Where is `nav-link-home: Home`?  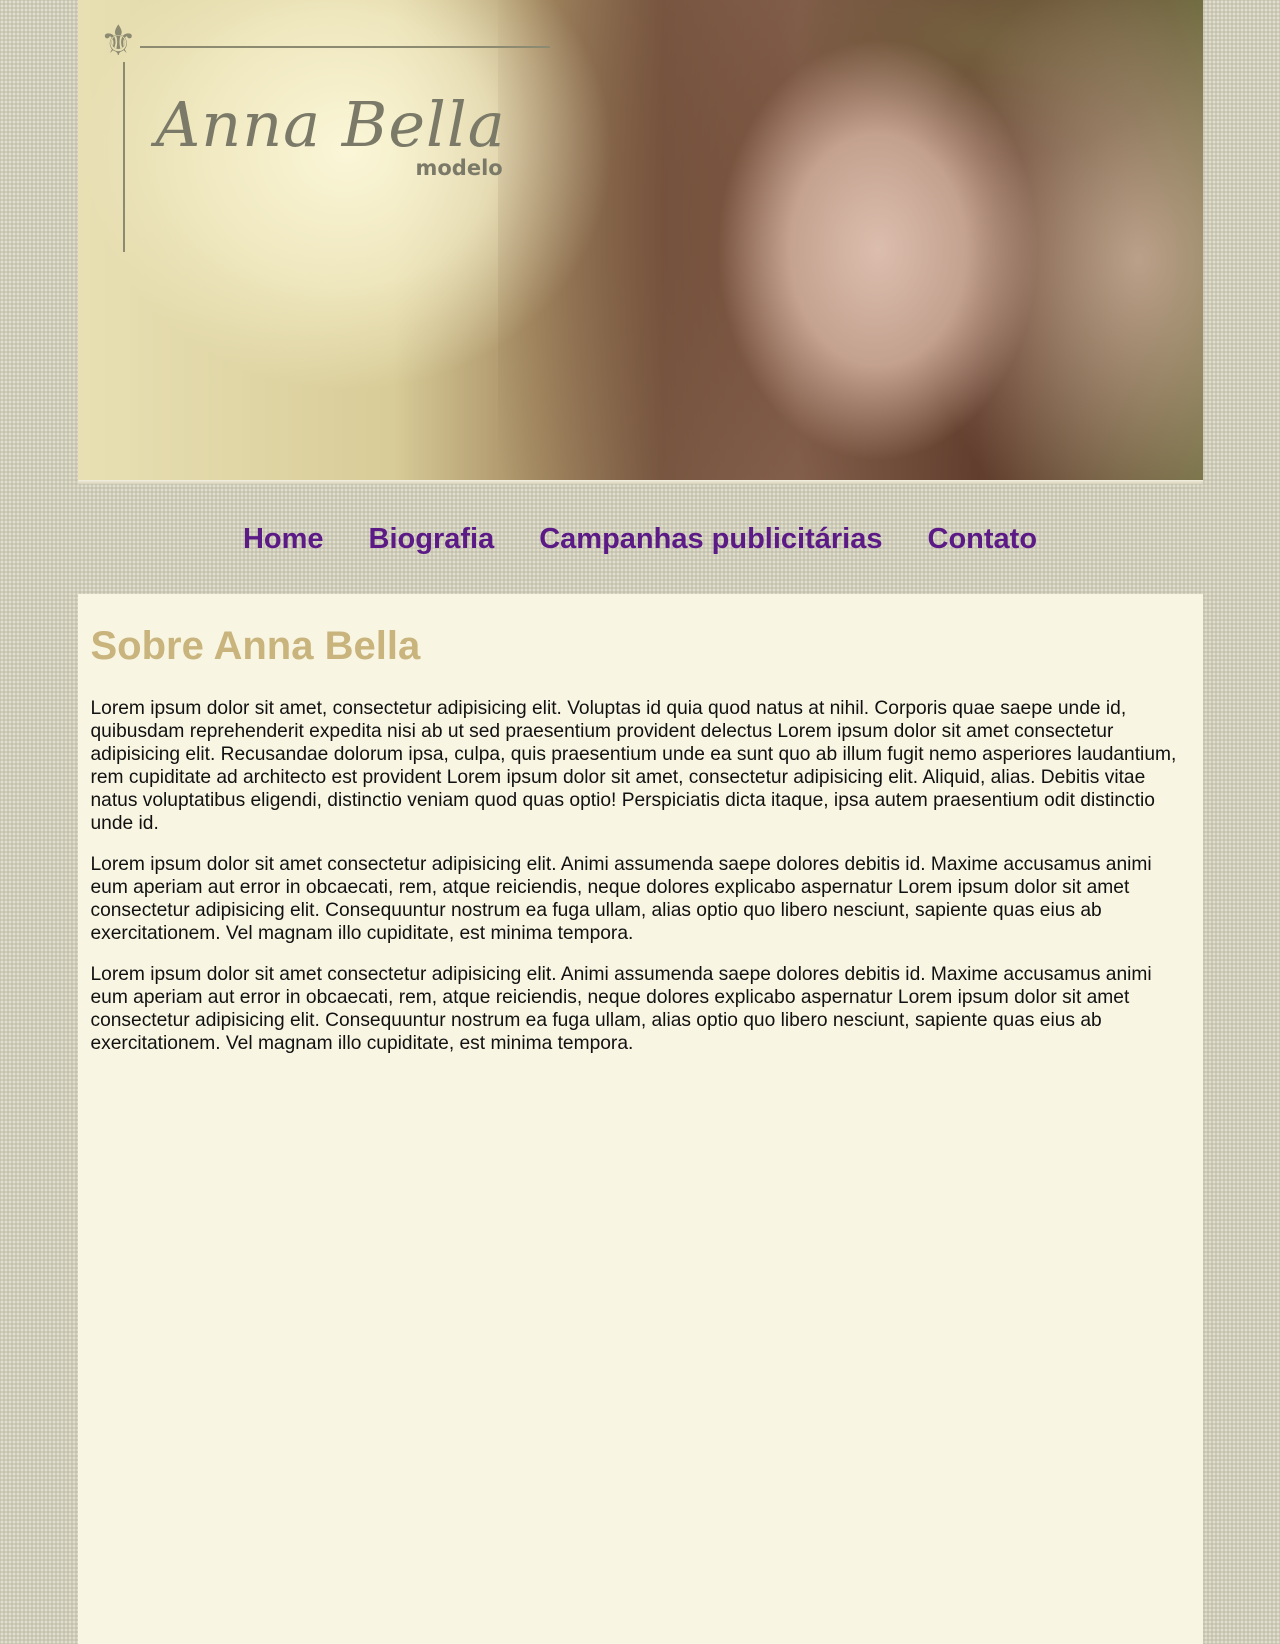
nav-link-home: Home is located at coordinates (283, 539).